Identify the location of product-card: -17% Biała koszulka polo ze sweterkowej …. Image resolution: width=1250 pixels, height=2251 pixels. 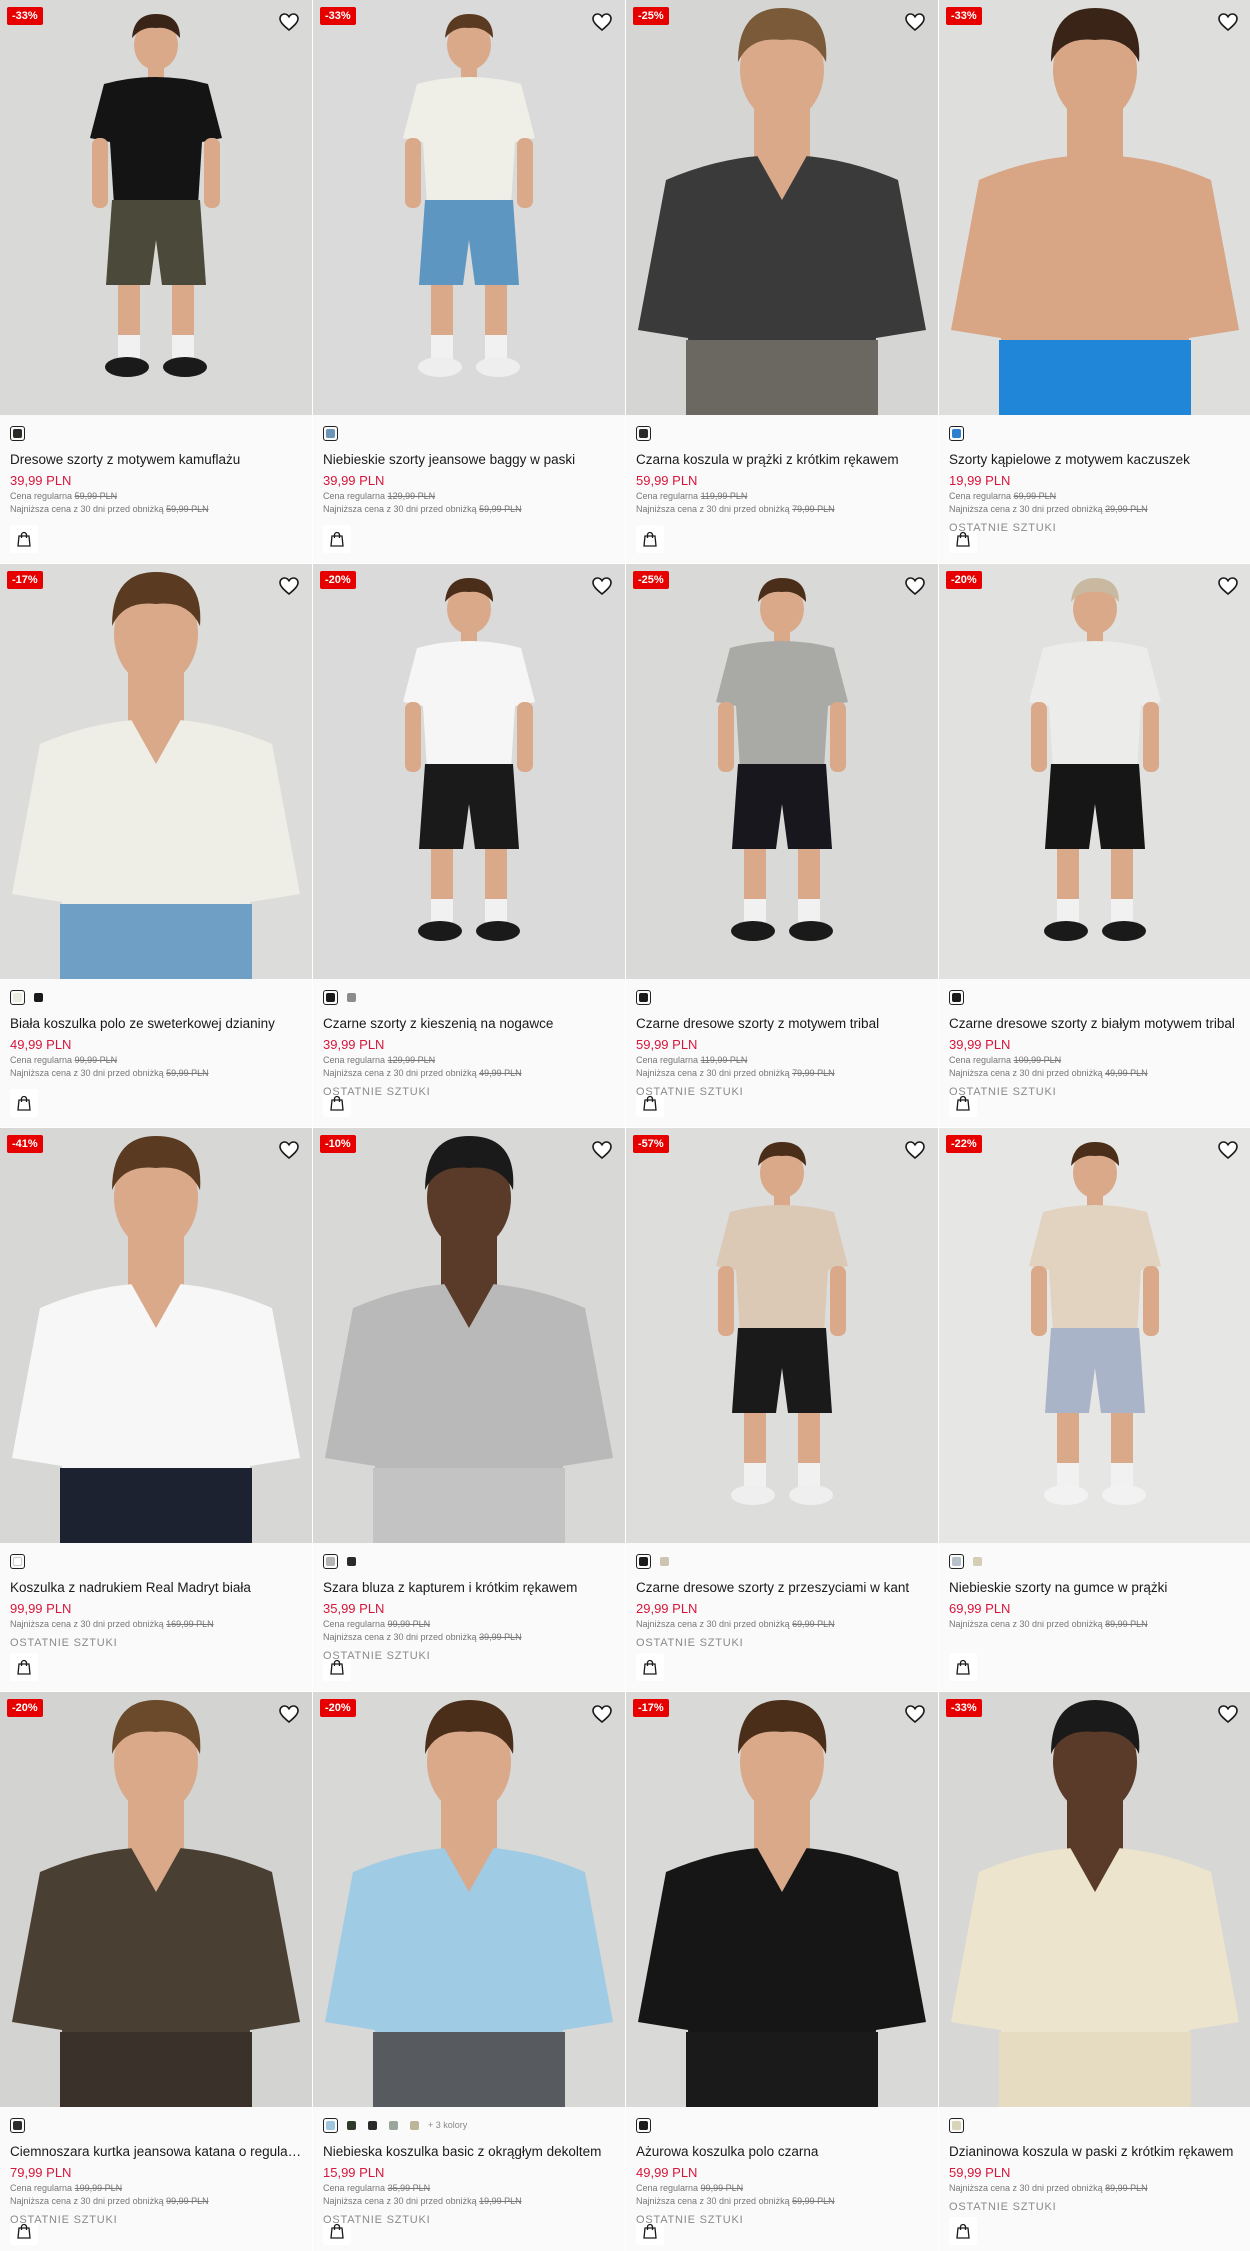
(156, 845).